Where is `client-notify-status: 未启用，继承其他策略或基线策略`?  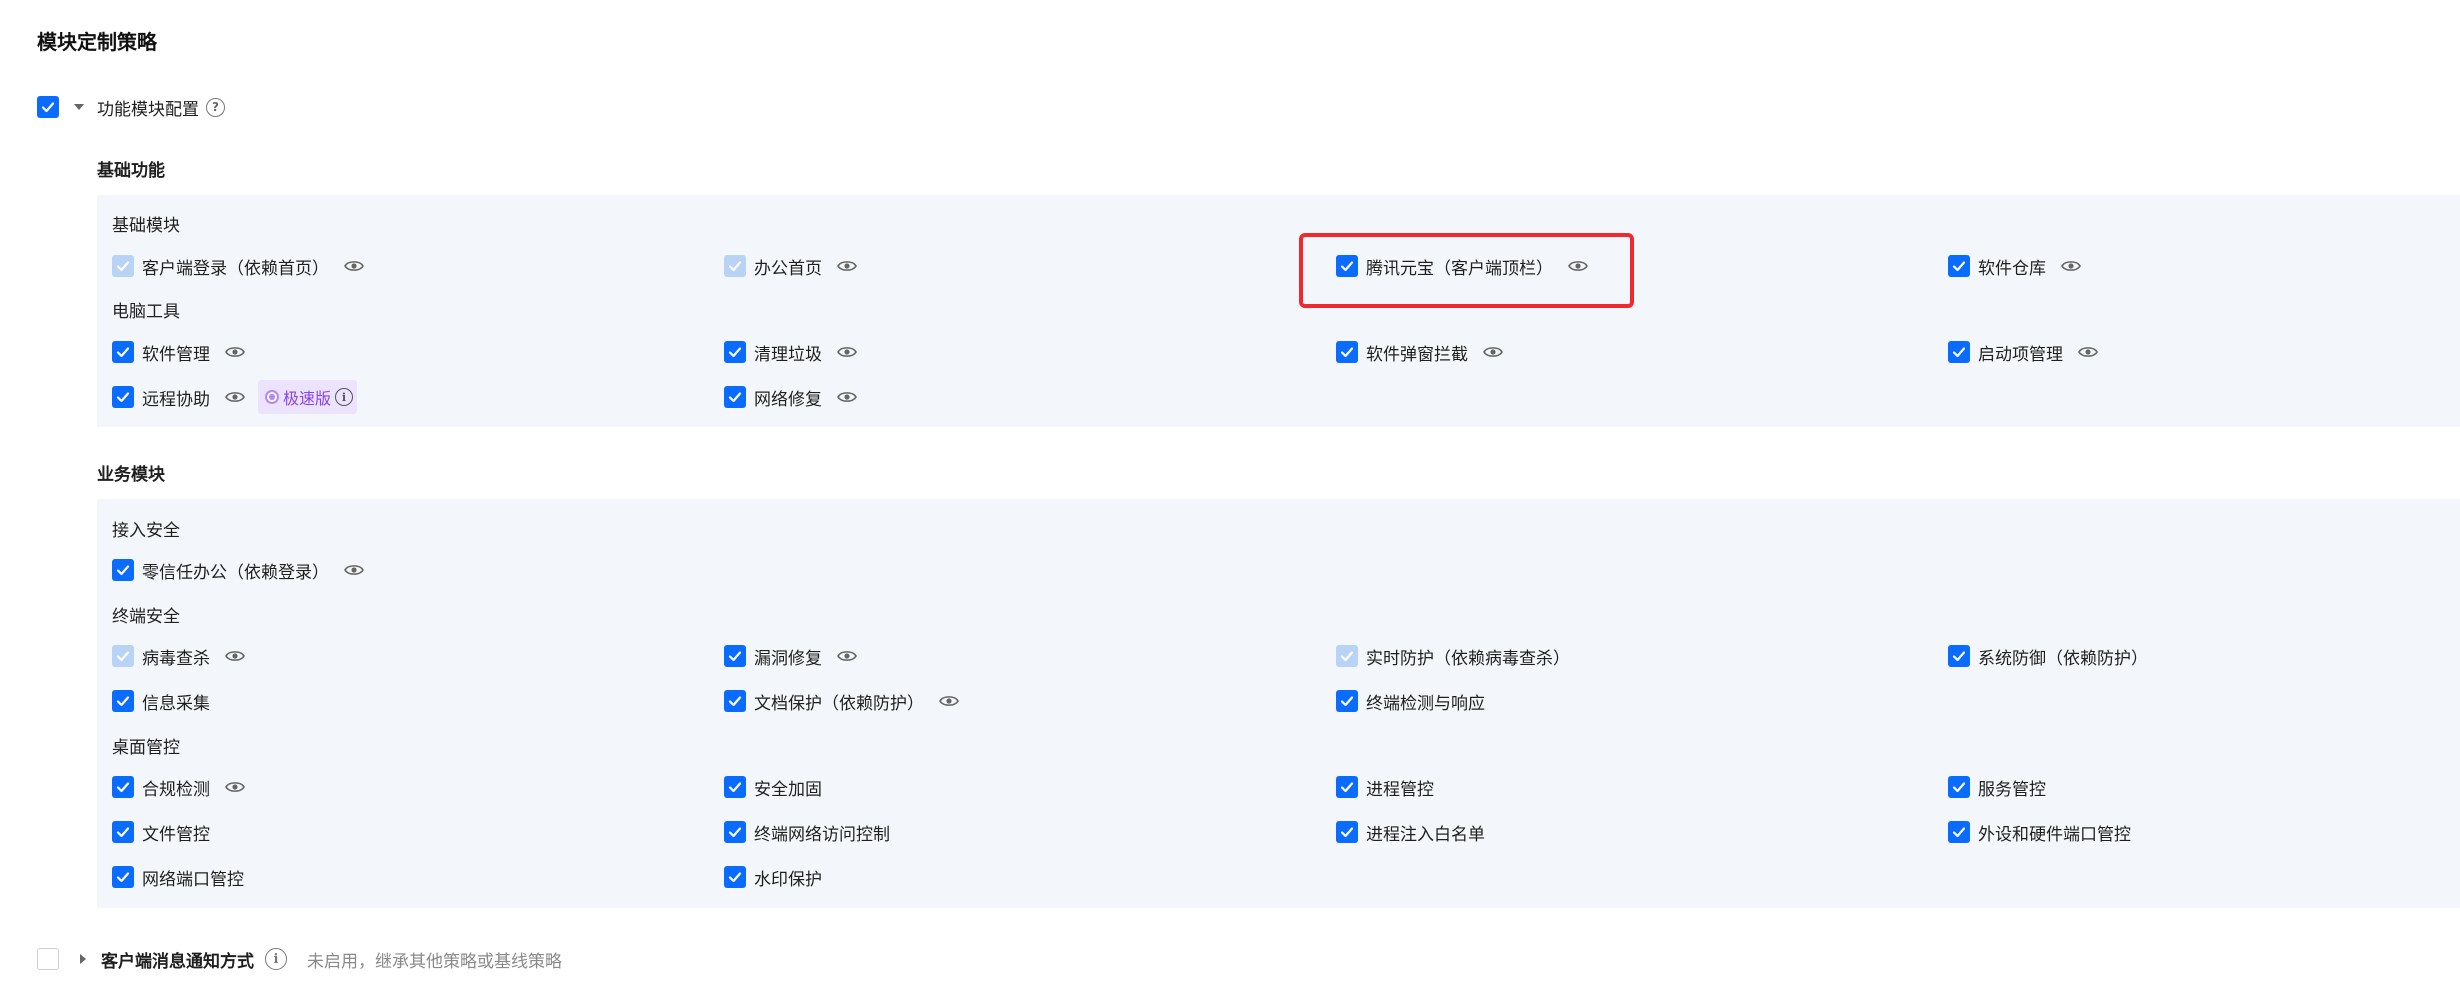 client-notify-status: 未启用，继承其他策略或基线策略 is located at coordinates (434, 961).